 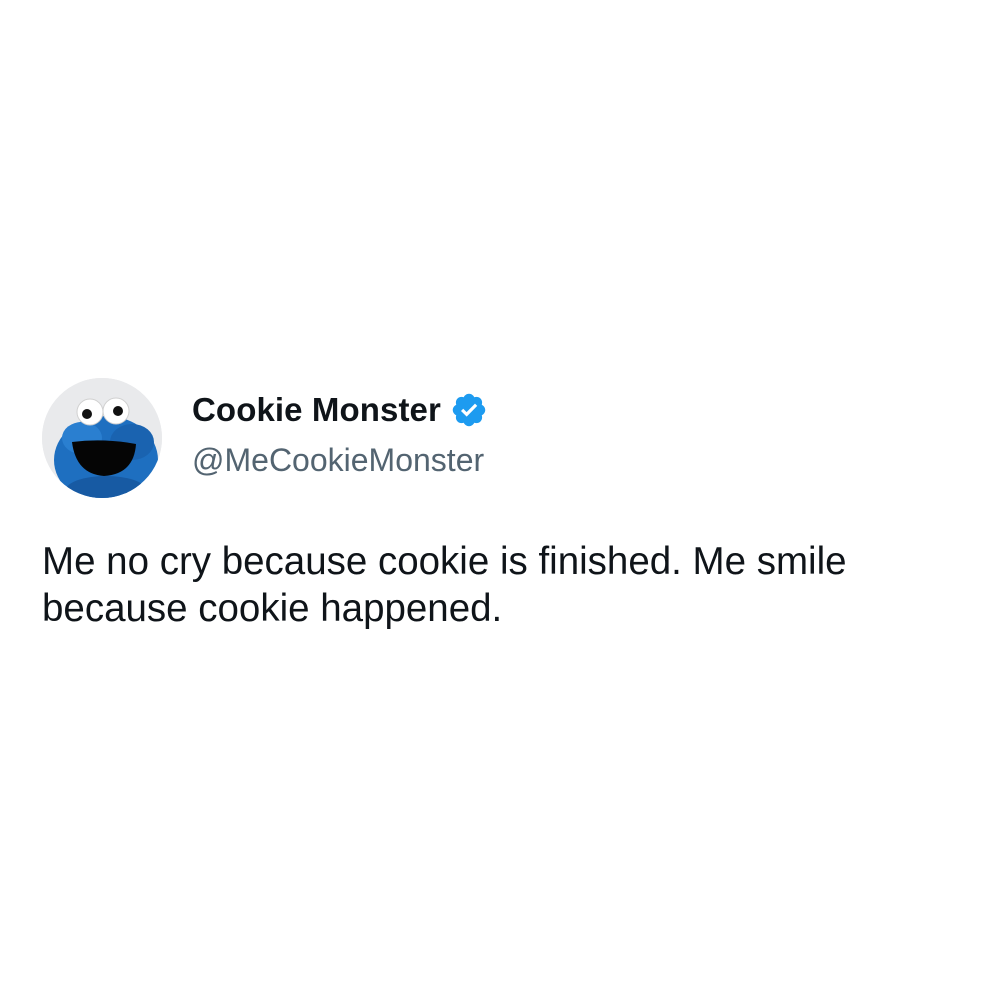 I want to click on cookie-monster-avatar-icon, so click(x=102, y=438).